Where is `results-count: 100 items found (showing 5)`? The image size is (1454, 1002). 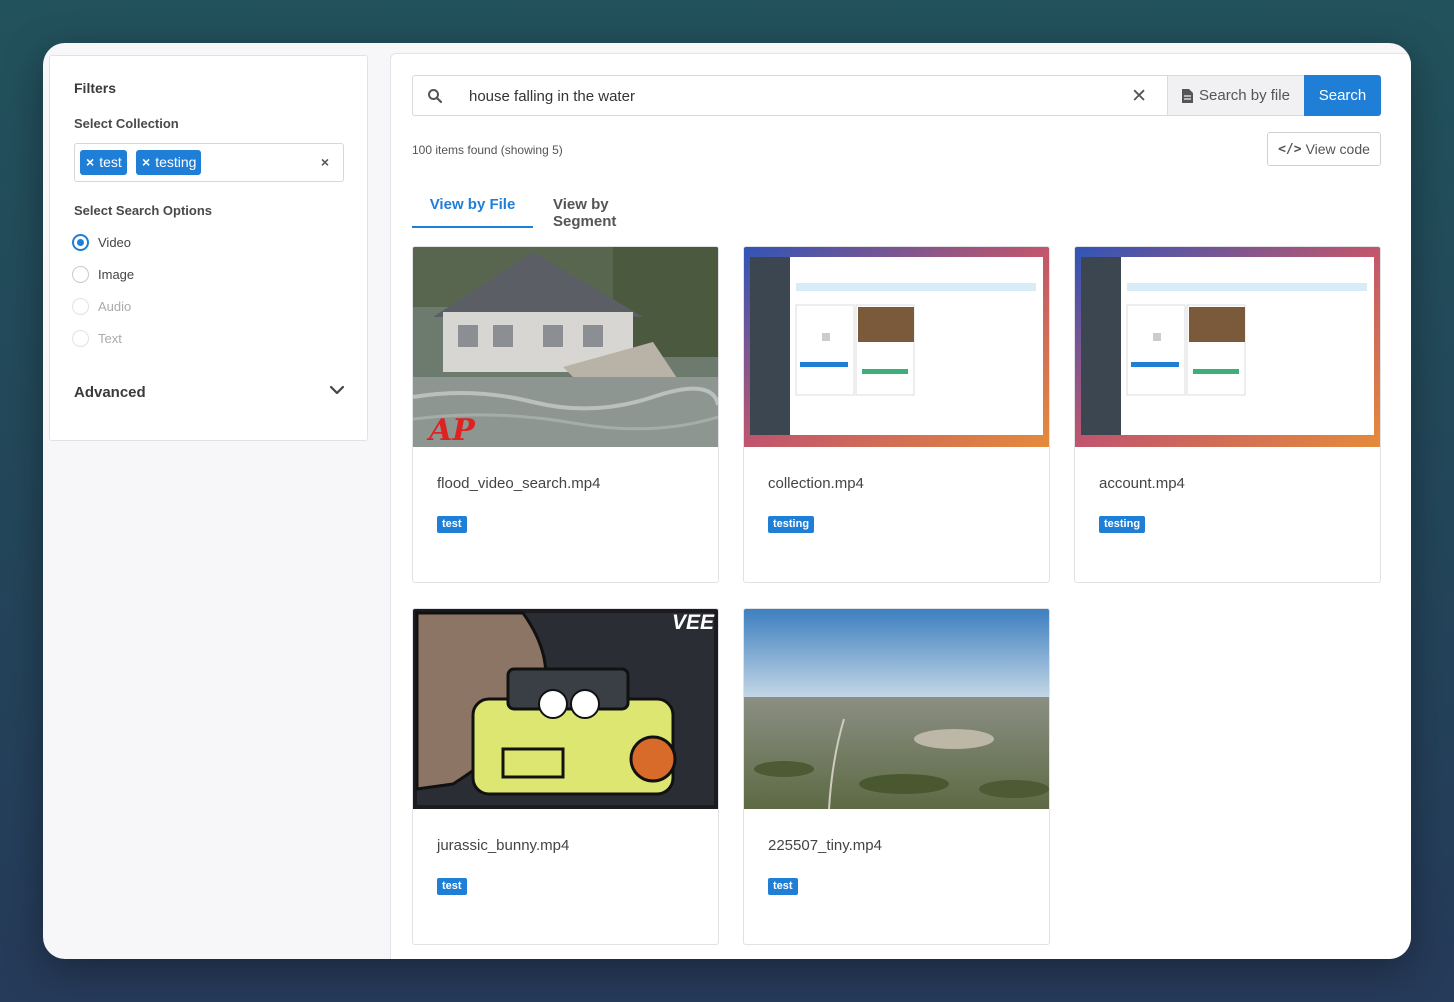
results-count: 100 items found (showing 5) is located at coordinates (487, 150).